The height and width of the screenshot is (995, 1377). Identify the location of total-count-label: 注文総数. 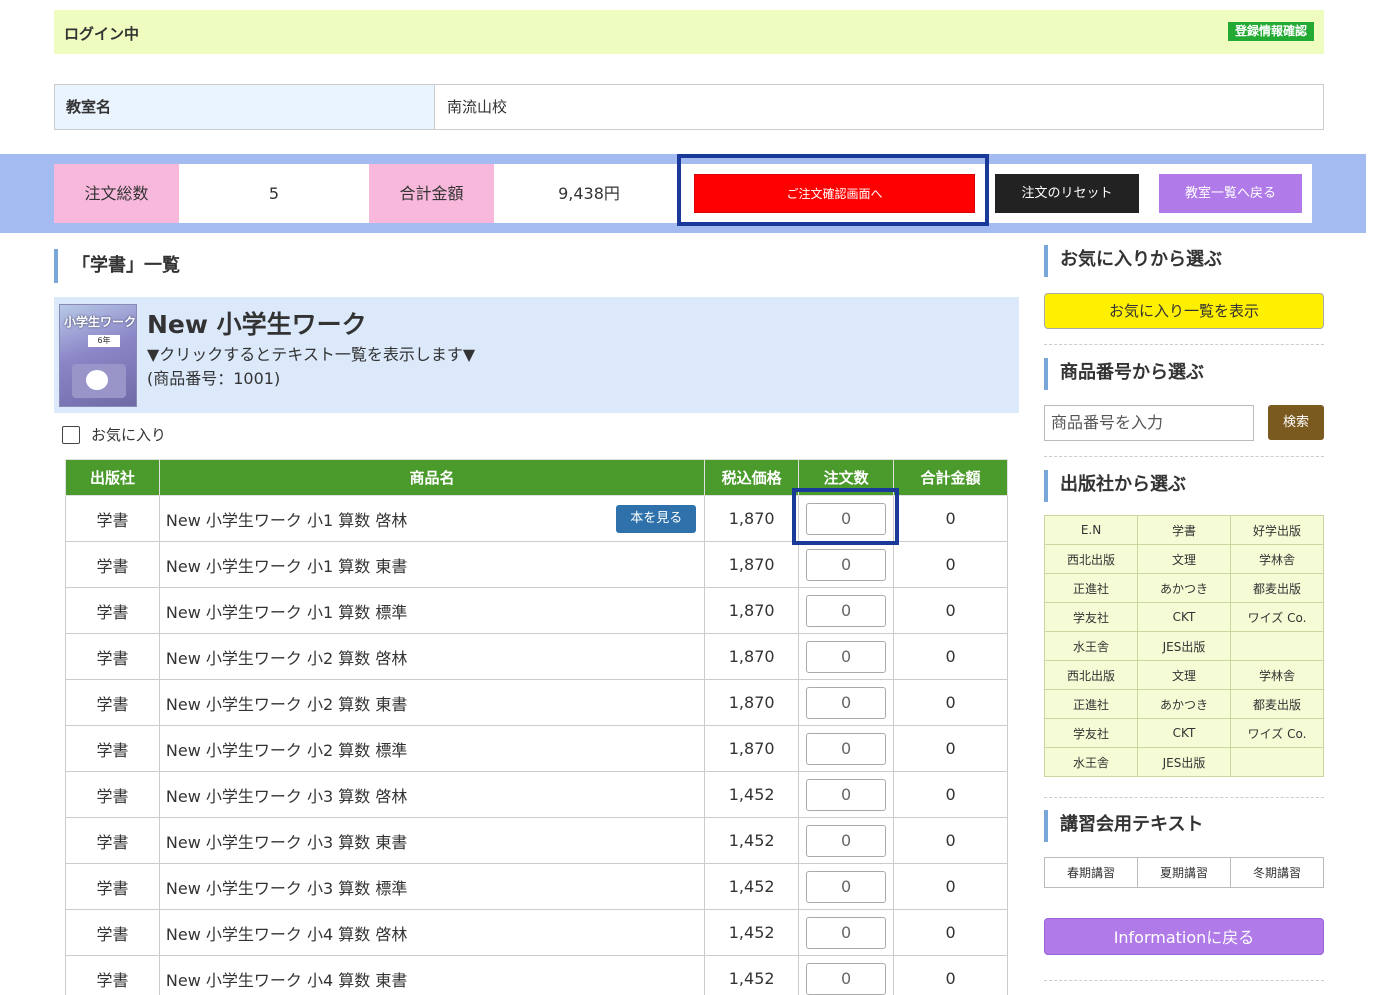
(116, 193).